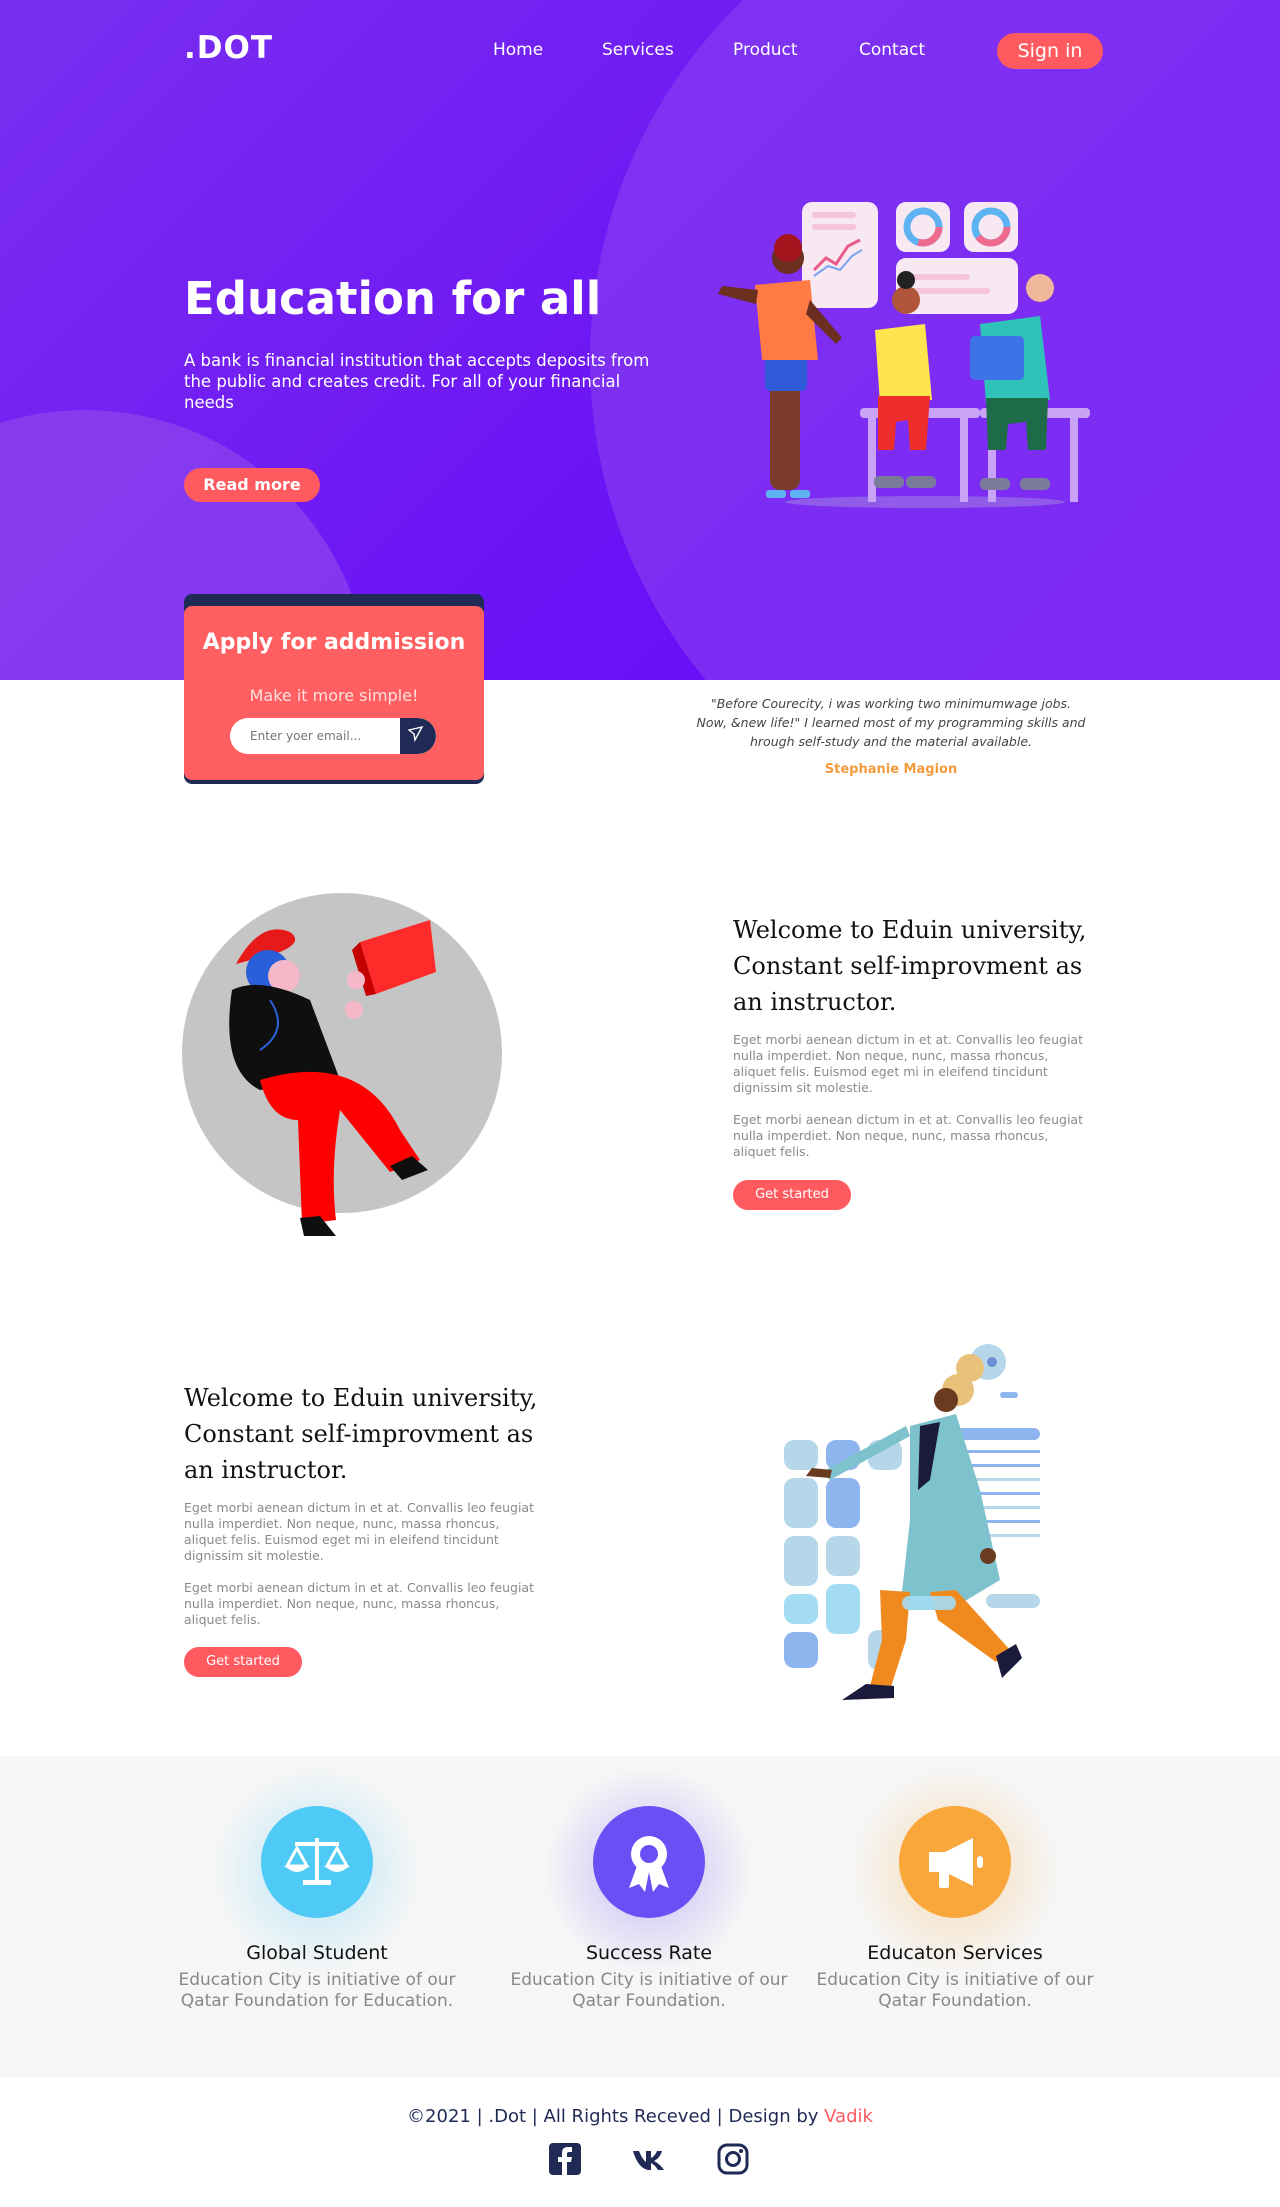 This screenshot has height=2207, width=1280. What do you see at coordinates (252, 485) in the screenshot?
I see `read-more-button: Read more` at bounding box center [252, 485].